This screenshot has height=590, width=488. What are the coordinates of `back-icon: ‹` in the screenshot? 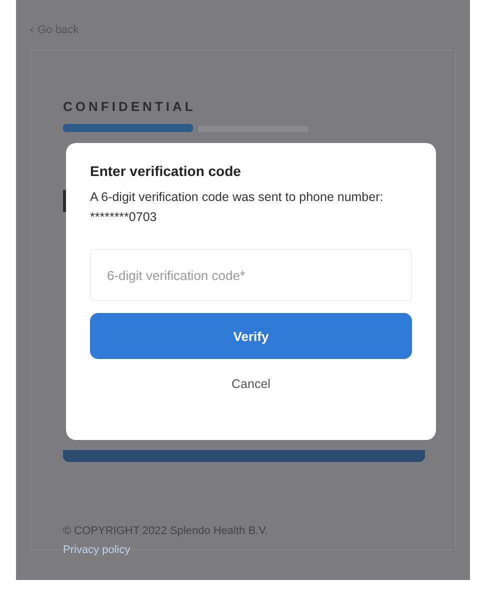 It's located at (32, 30).